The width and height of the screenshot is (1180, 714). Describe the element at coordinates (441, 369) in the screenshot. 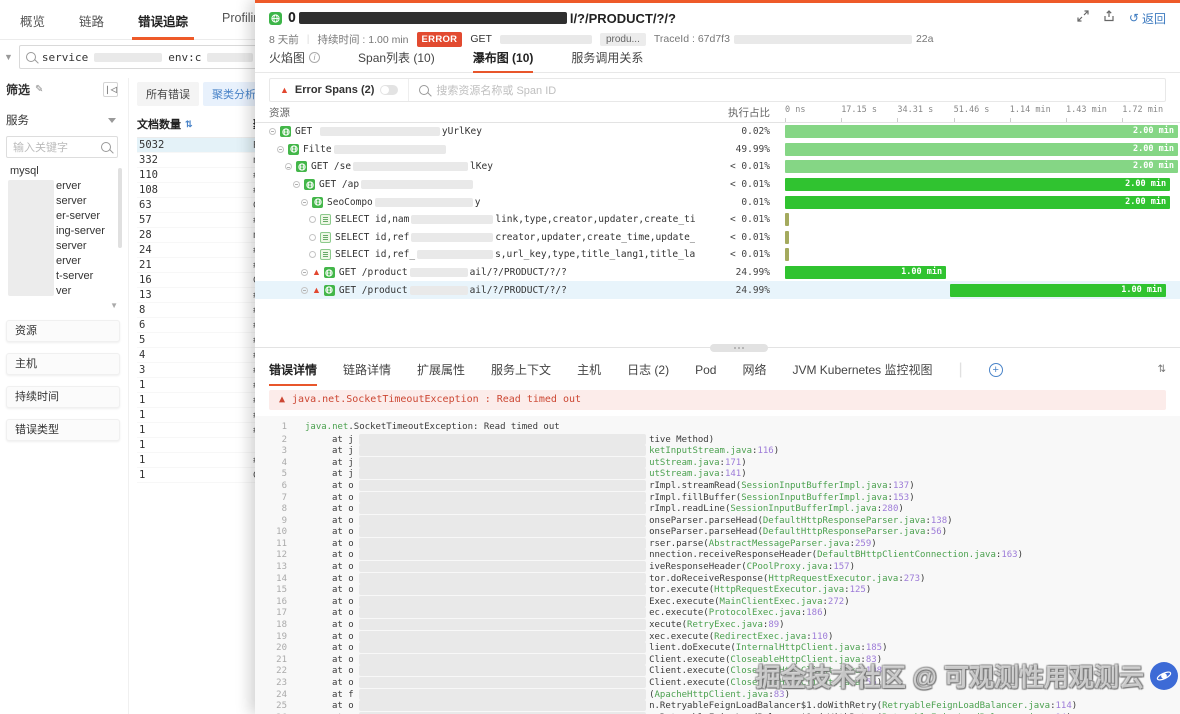

I see `detail-tab-扩展属性: 扩展属性` at that location.